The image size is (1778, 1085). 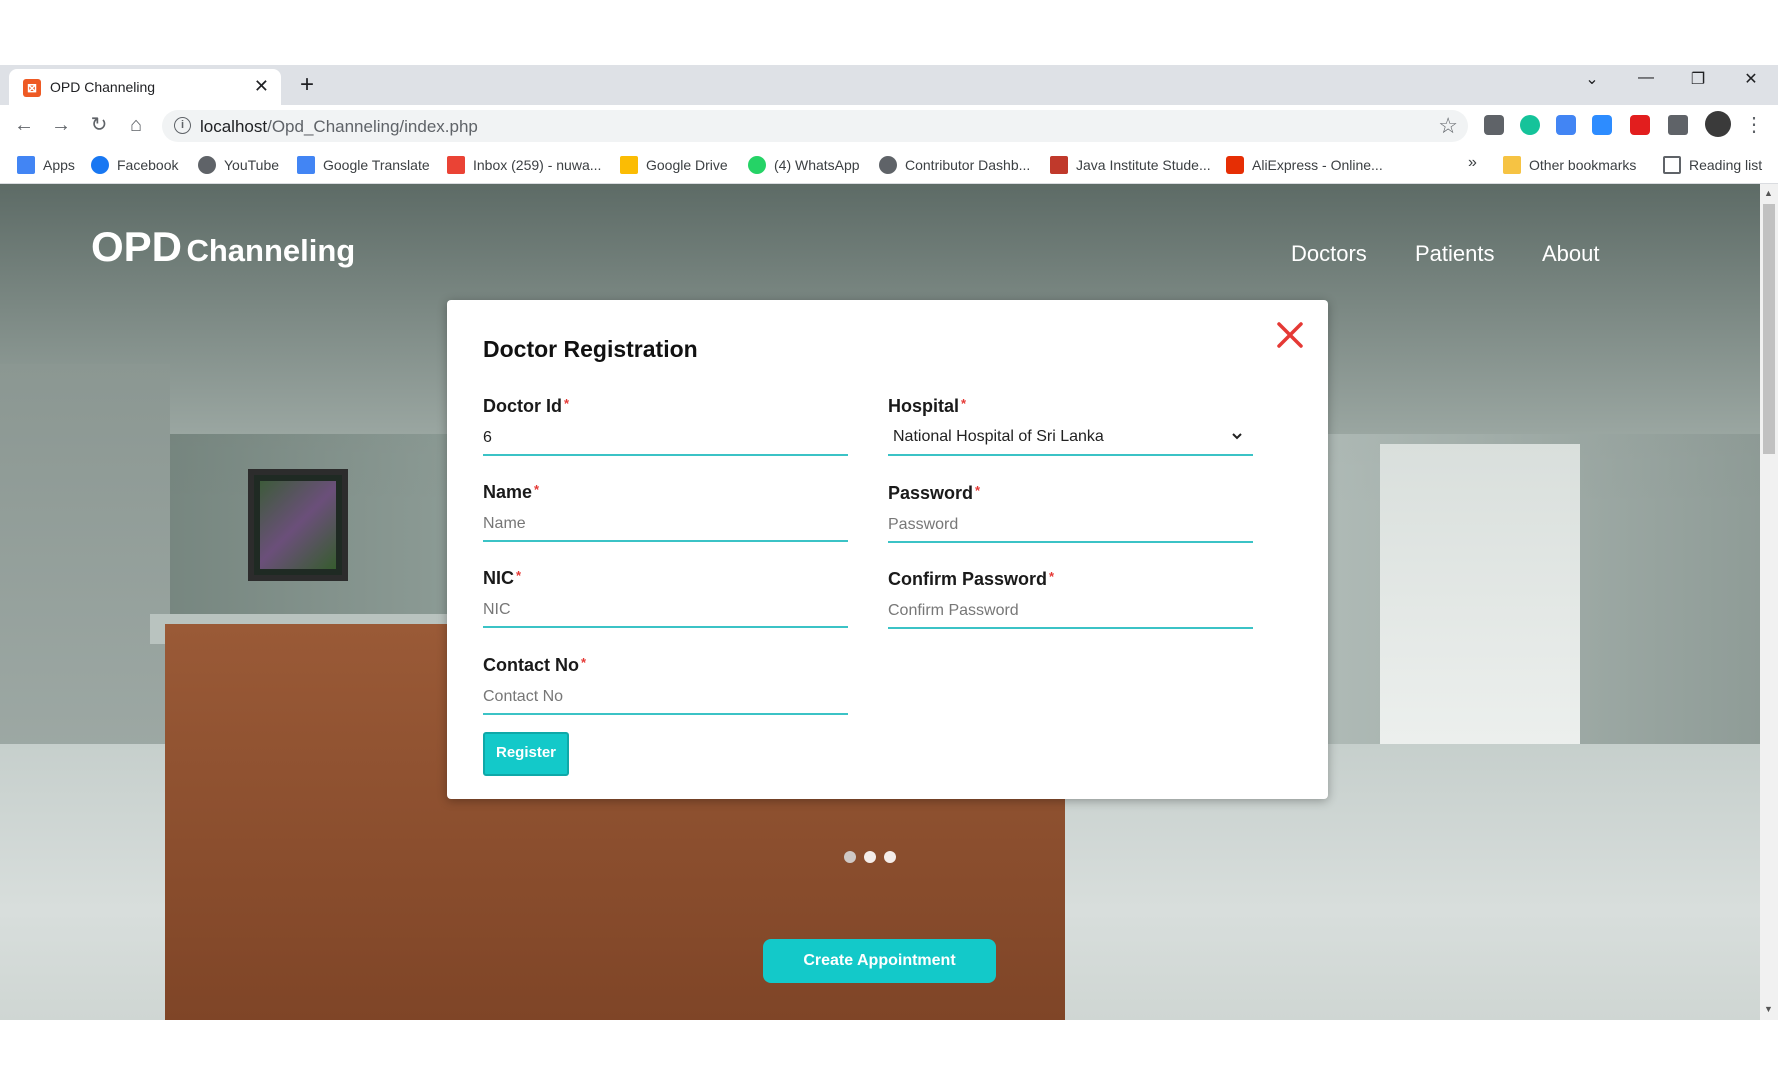 I want to click on bookmark-facebook: Facebook, so click(x=134, y=165).